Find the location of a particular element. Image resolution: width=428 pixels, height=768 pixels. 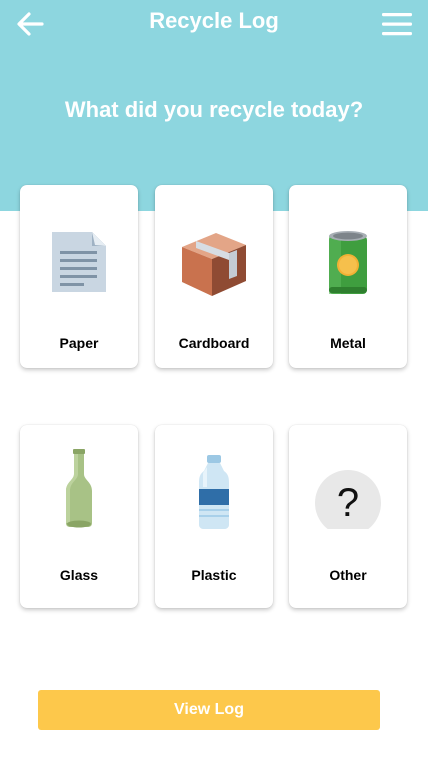

cardboard-box-icon is located at coordinates (214, 264).